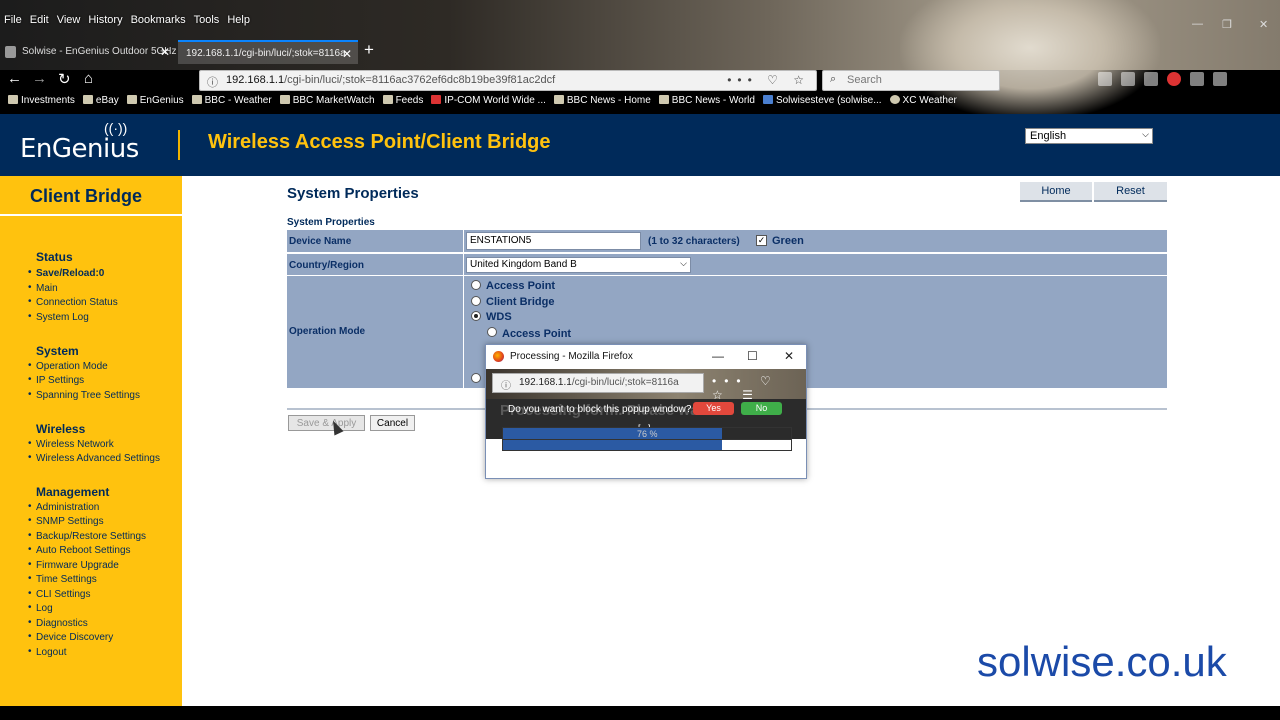  Describe the element at coordinates (79, 550) in the screenshot. I see `sidebar-item-auto-reboot: Auto Reboot Settings` at that location.